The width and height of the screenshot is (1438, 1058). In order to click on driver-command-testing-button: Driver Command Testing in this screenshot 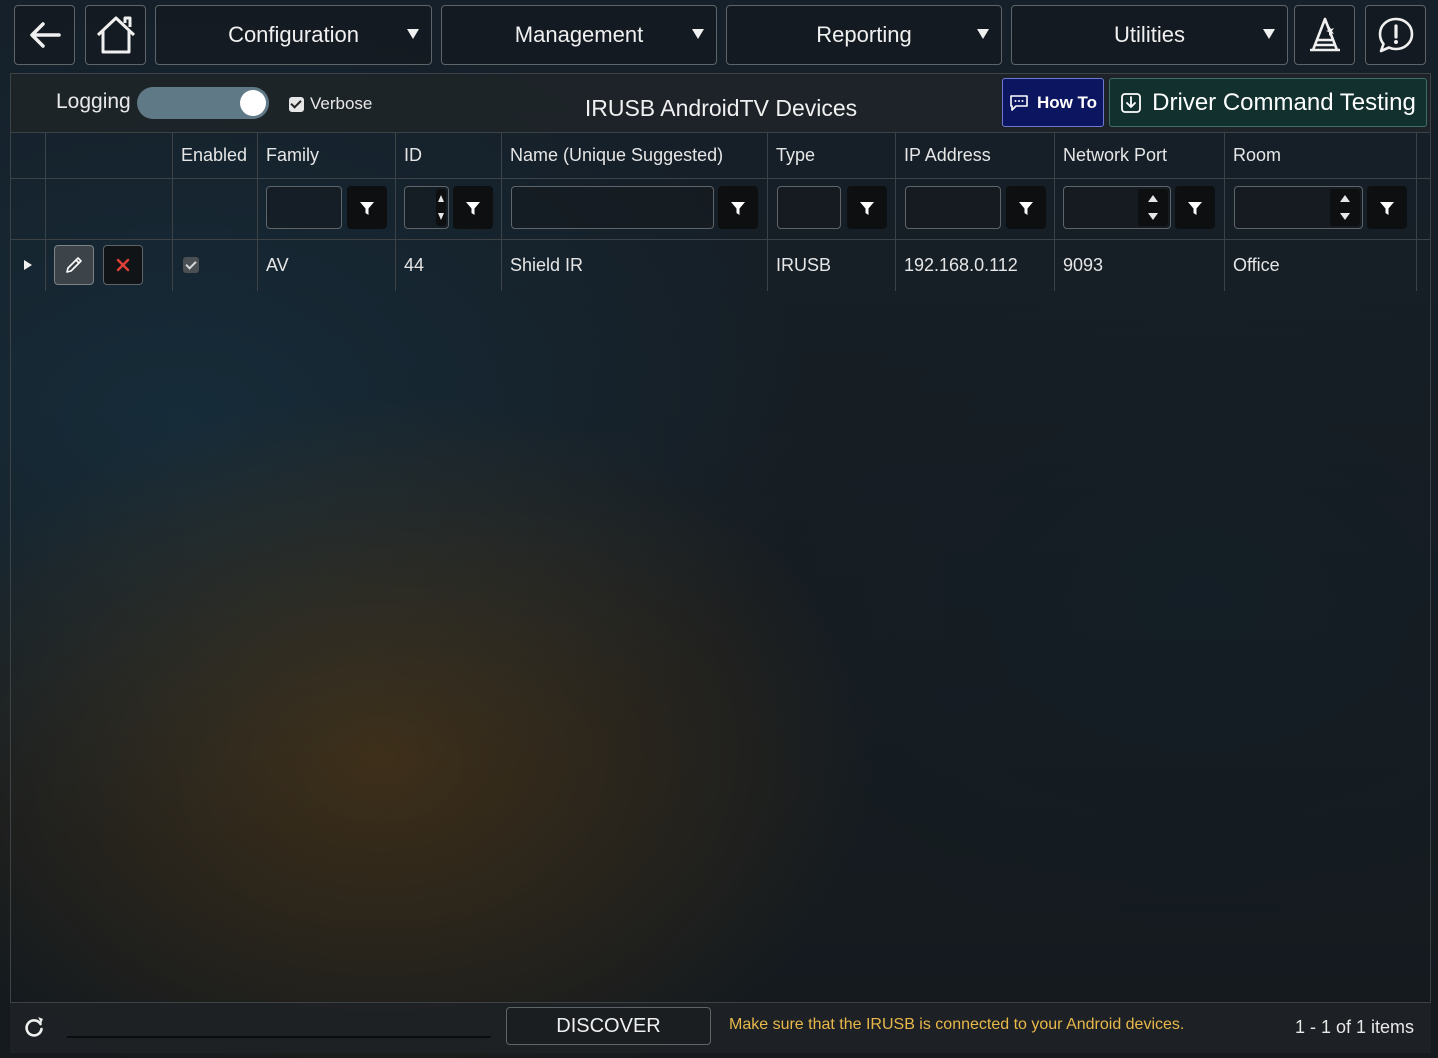, I will do `click(1268, 102)`.